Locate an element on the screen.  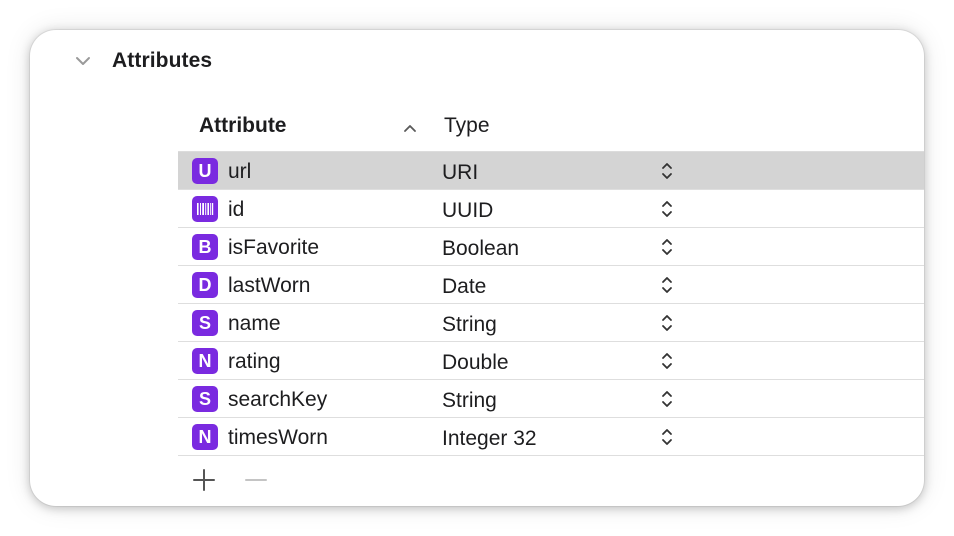
attributes-section-header: Attributes is located at coordinates (143, 61).